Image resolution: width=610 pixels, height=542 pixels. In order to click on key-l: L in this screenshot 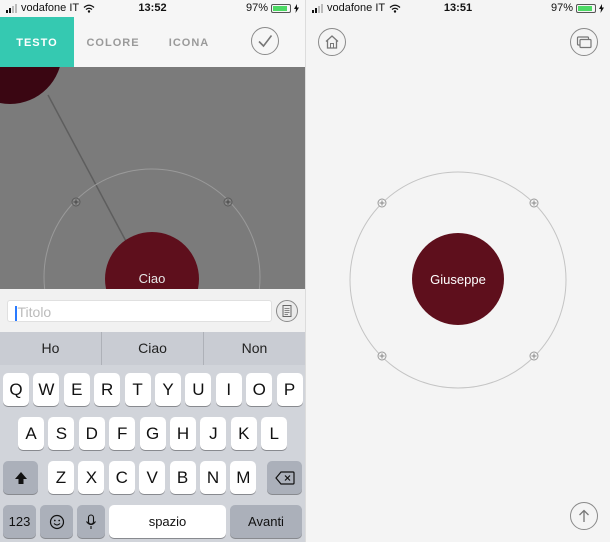, I will do `click(274, 433)`.